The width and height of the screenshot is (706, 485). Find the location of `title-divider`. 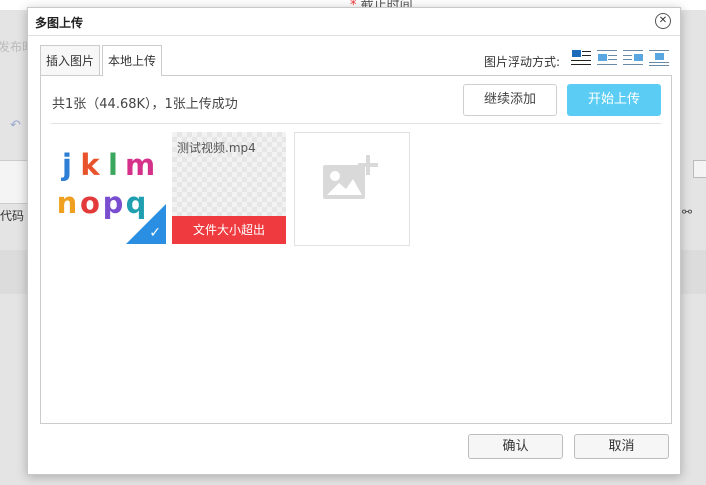

title-divider is located at coordinates (354, 35).